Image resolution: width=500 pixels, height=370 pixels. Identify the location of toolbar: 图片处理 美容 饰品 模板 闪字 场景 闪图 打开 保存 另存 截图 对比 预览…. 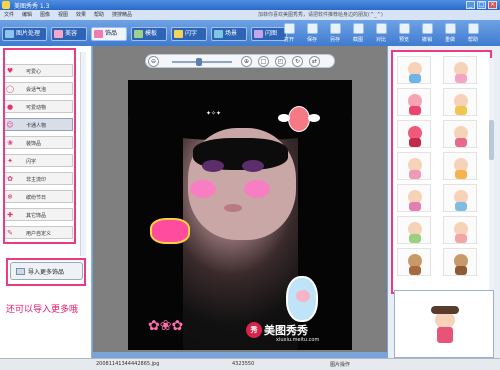
(250, 33).